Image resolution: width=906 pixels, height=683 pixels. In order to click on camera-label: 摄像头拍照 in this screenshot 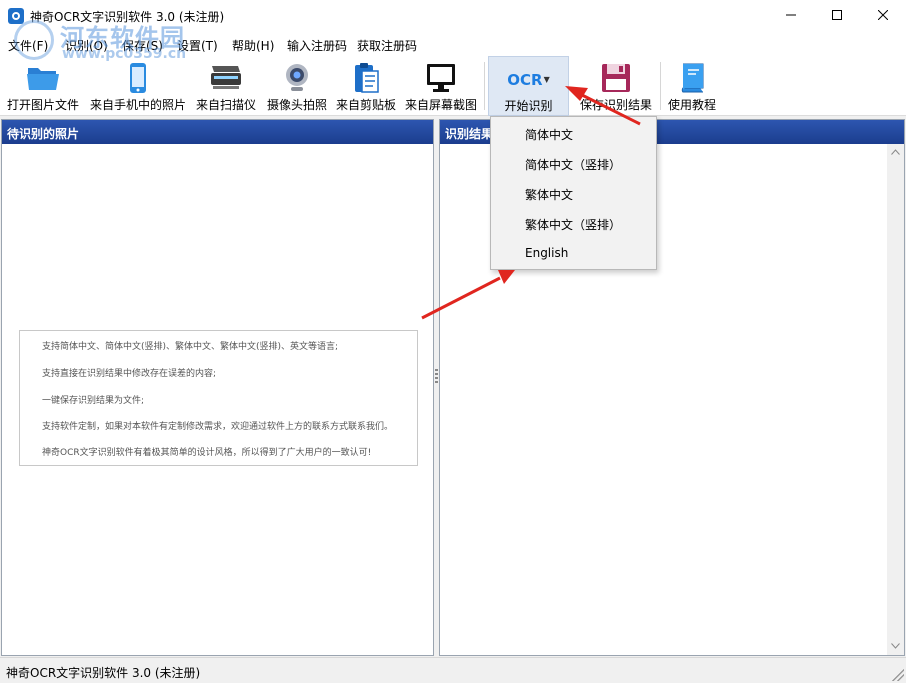, I will do `click(296, 105)`.